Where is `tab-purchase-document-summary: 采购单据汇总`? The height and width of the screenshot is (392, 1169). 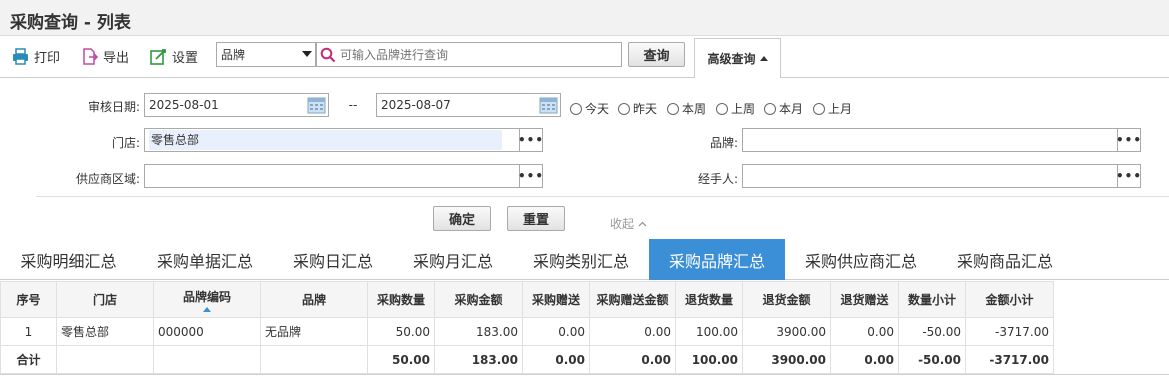 tab-purchase-document-summary: 采购单据汇总 is located at coordinates (205, 259).